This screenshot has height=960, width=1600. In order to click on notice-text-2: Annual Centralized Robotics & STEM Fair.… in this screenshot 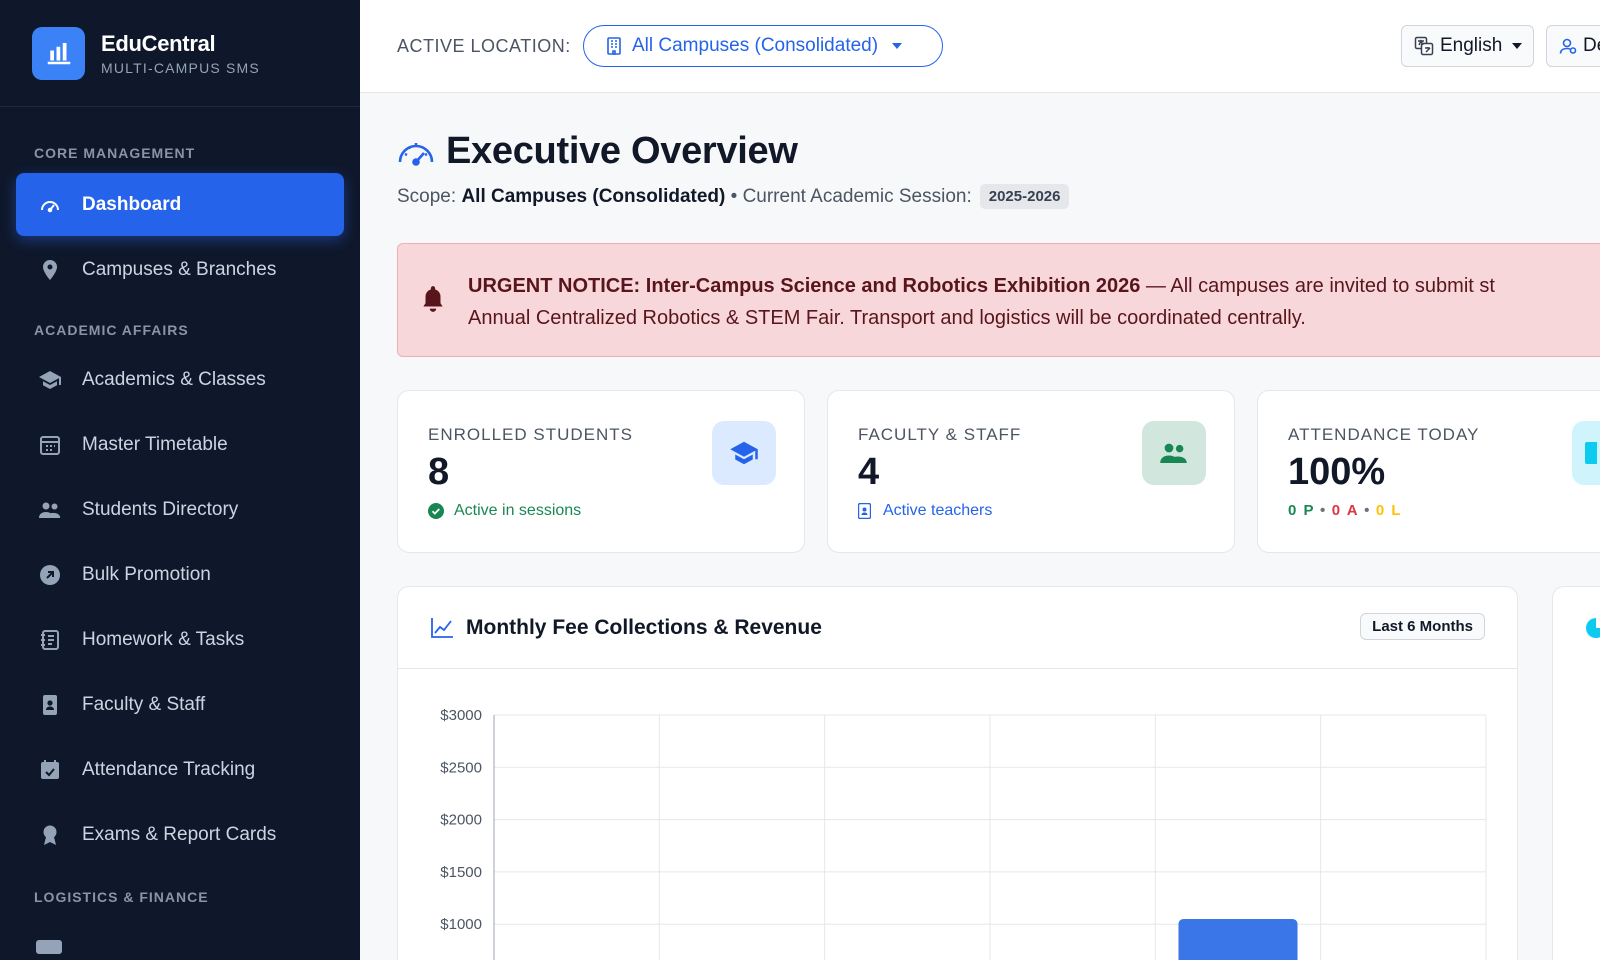, I will do `click(887, 318)`.